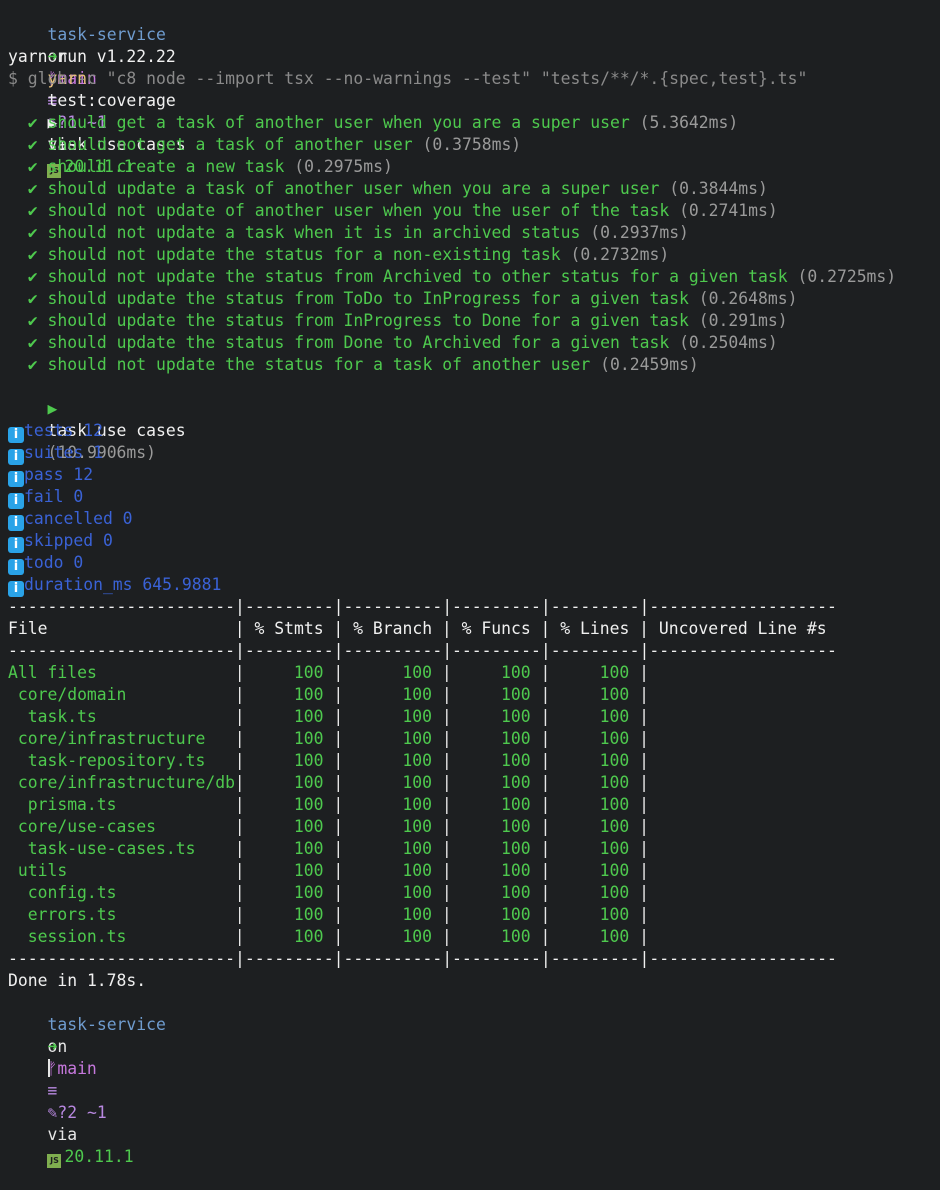 The image size is (940, 1190). Describe the element at coordinates (82, 1112) in the screenshot. I see `prompt-git-status: ?2 ~1` at that location.